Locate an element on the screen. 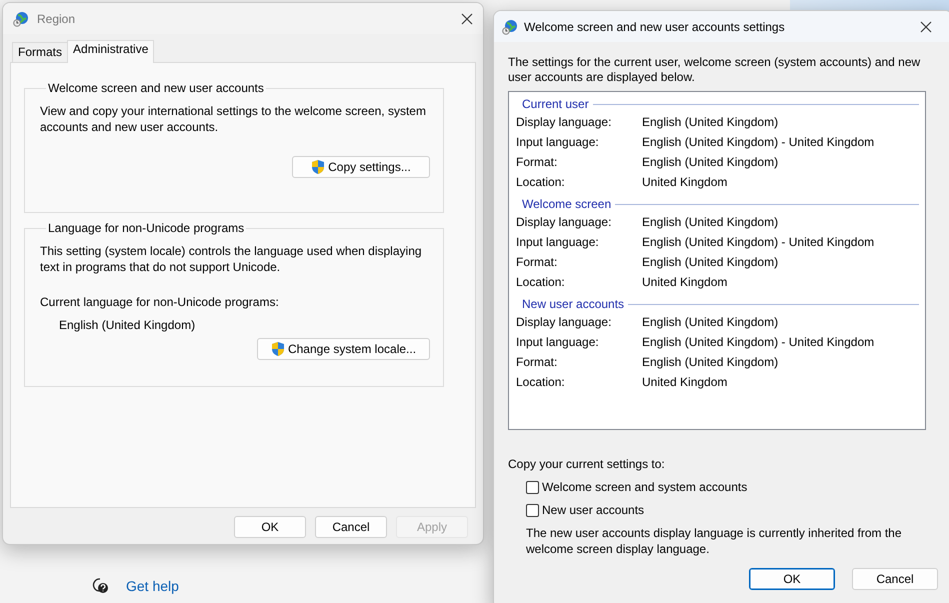 The width and height of the screenshot is (949, 603). intro-text: The settings for the current user, welcome screen (system accounts) and new user accounts are displayed below. is located at coordinates (715, 70).